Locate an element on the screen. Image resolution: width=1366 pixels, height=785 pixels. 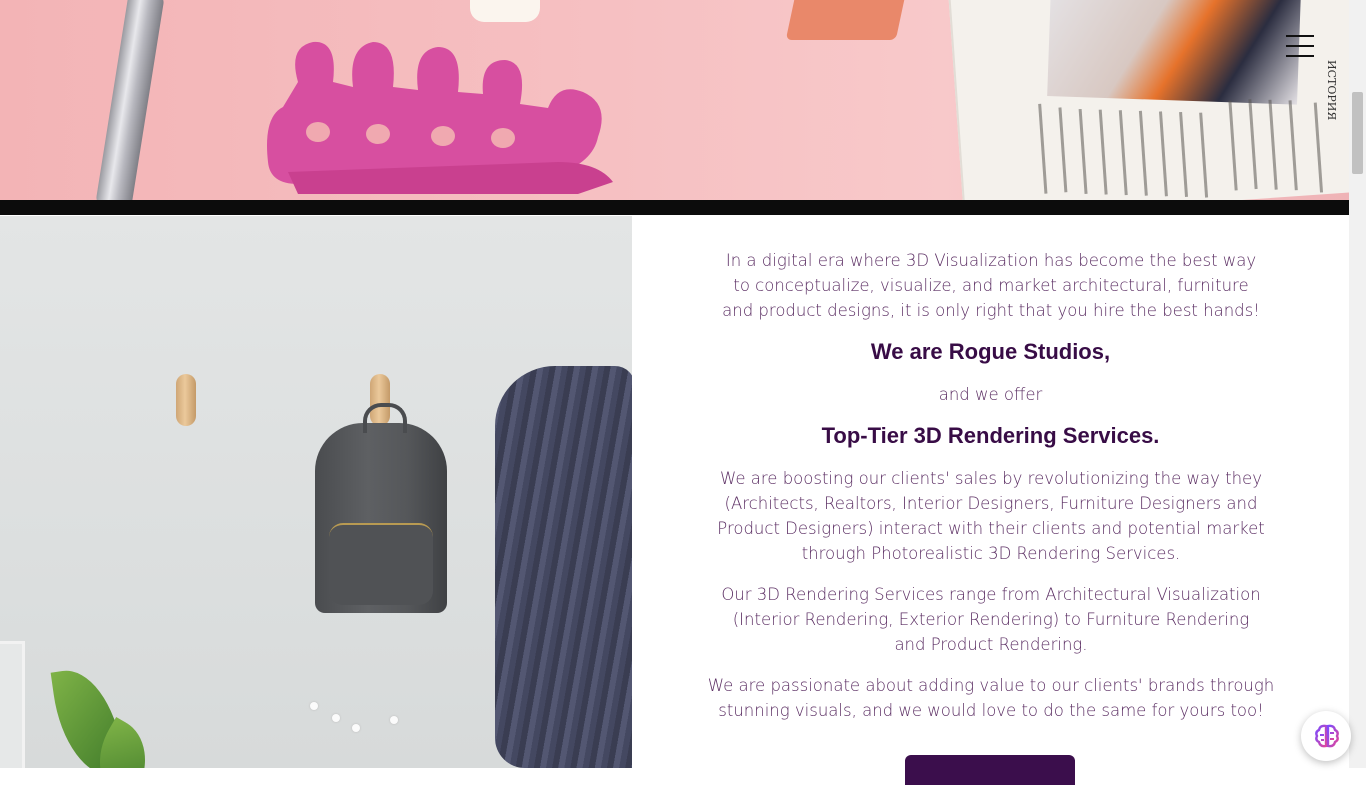
toe-separator is located at coordinates (440, 117).